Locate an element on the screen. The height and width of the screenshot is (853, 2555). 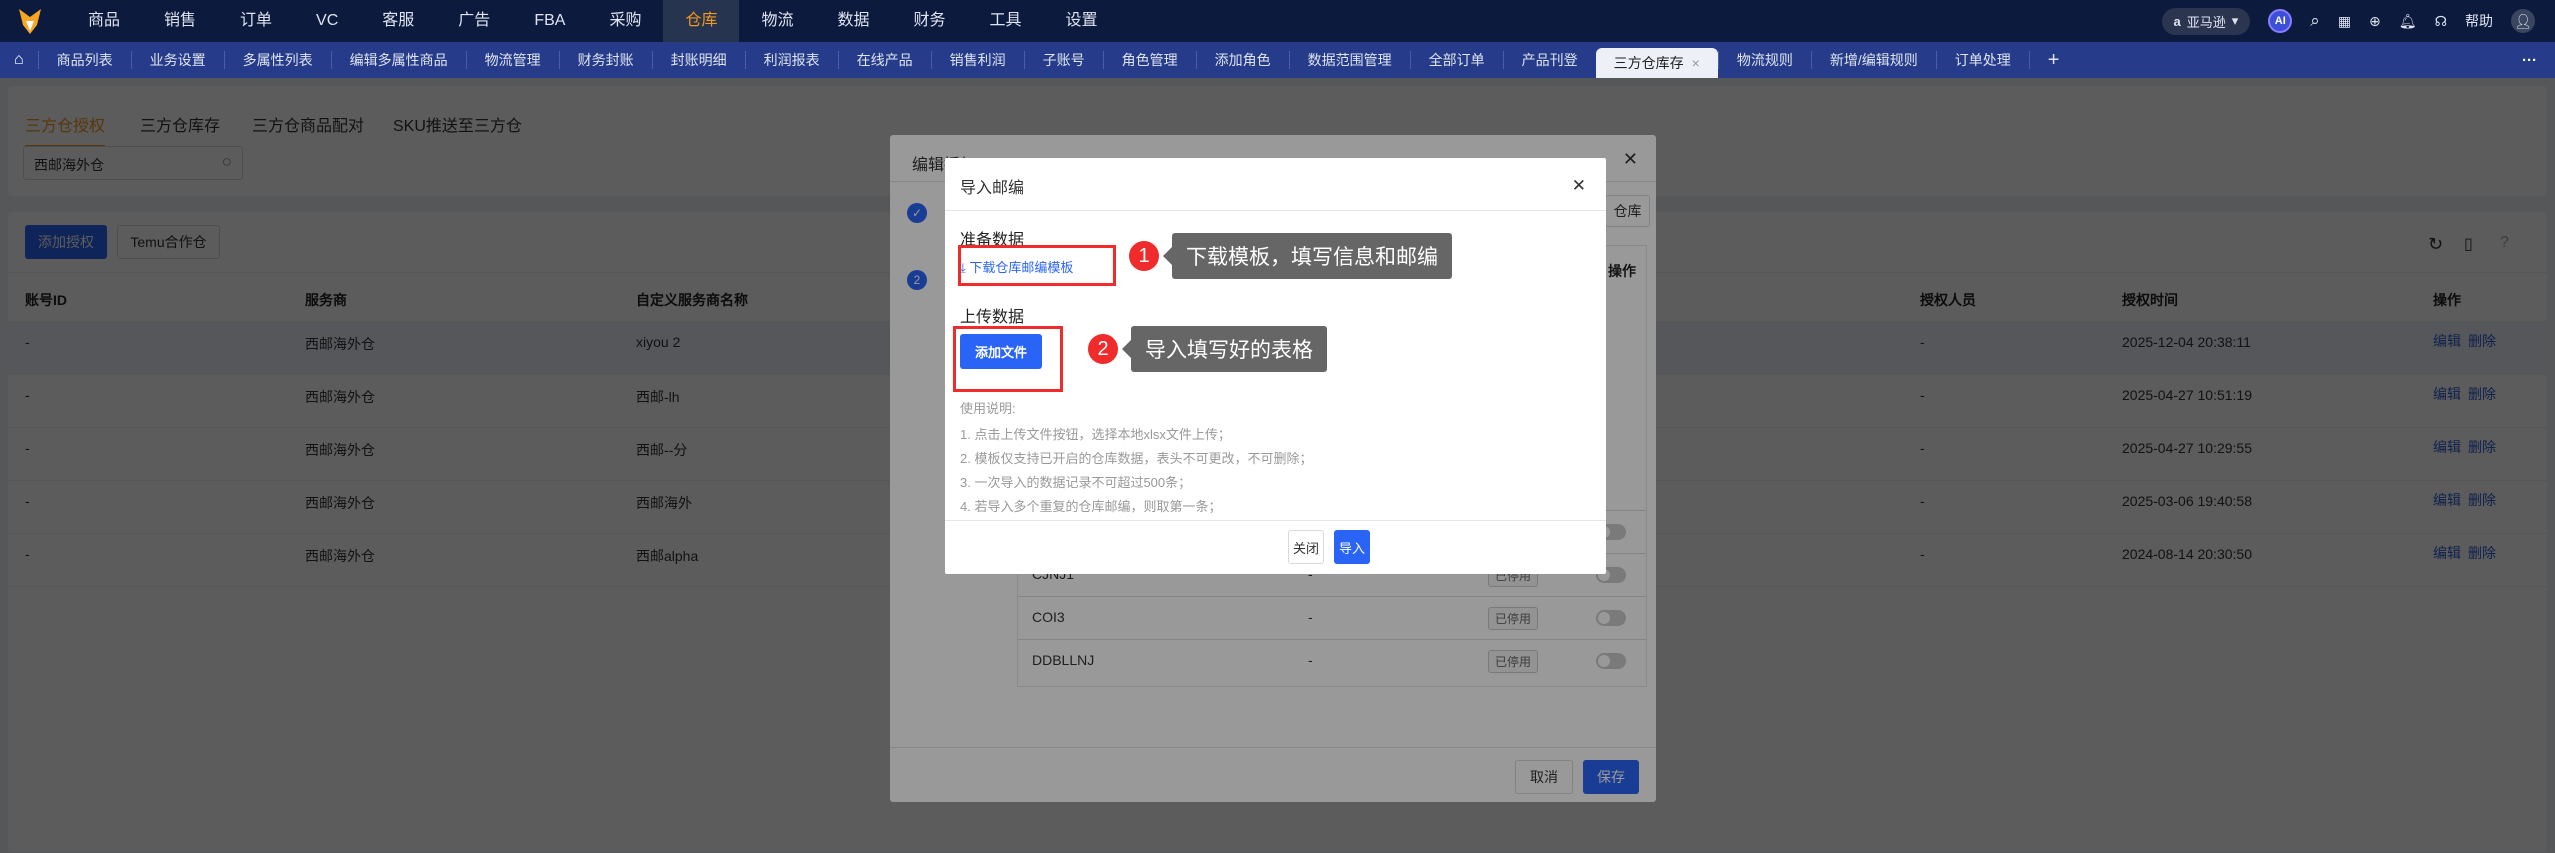
tab-item: 三方仓库存 × is located at coordinates (1656, 63).